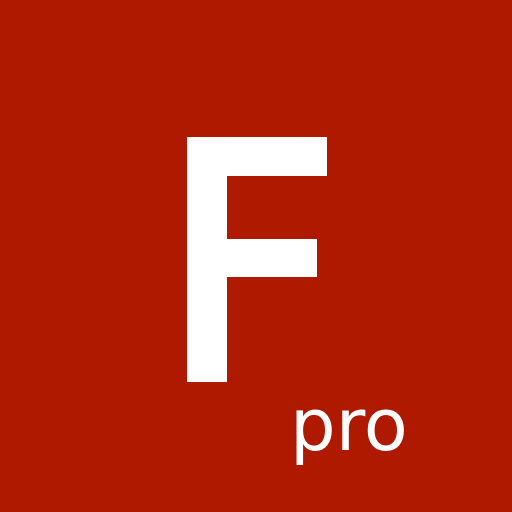 The width and height of the screenshot is (512, 512). I want to click on pro-label: pro, so click(349, 425).